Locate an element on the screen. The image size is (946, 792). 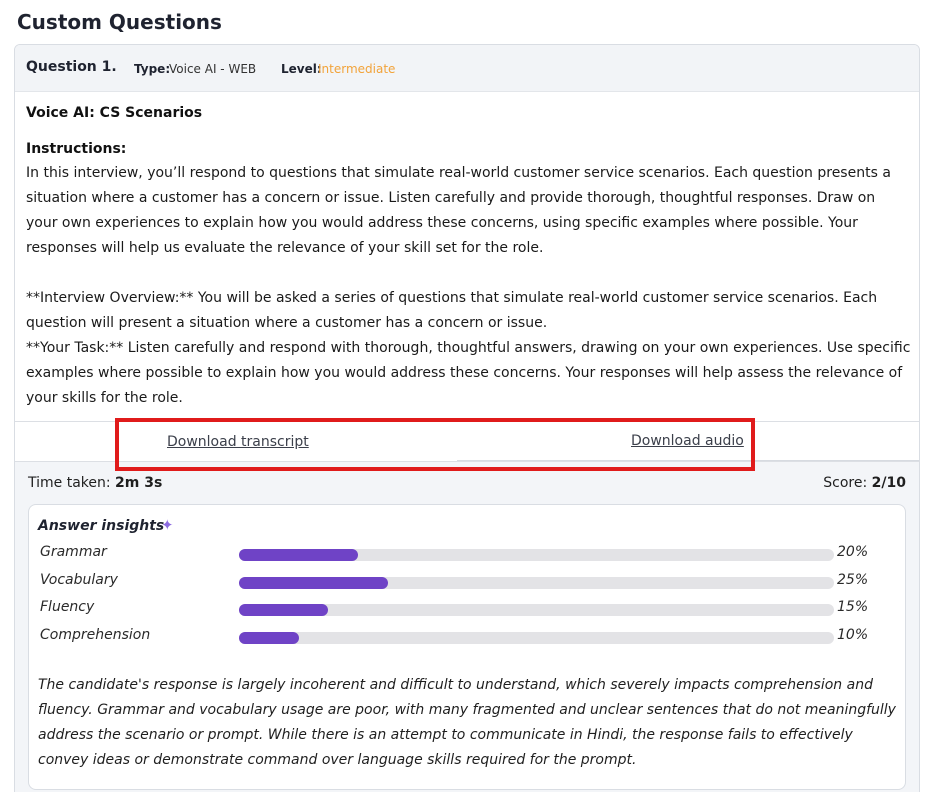
metric-row-comprehension: Comprehension 10% is located at coordinates (467, 637).